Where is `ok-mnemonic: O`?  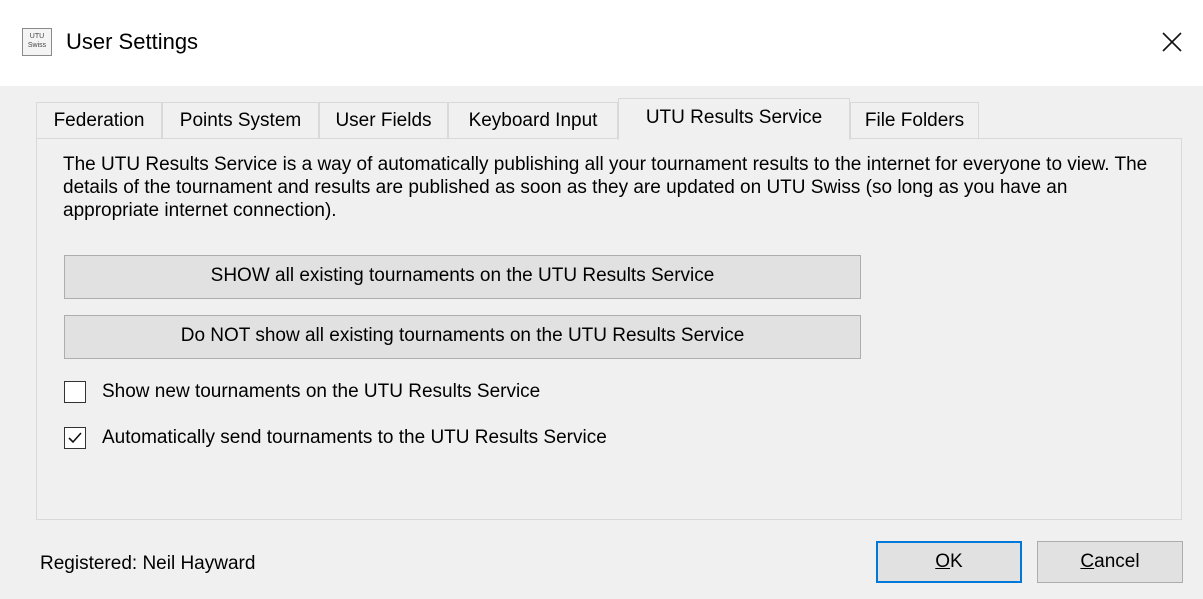 ok-mnemonic: O is located at coordinates (943, 561).